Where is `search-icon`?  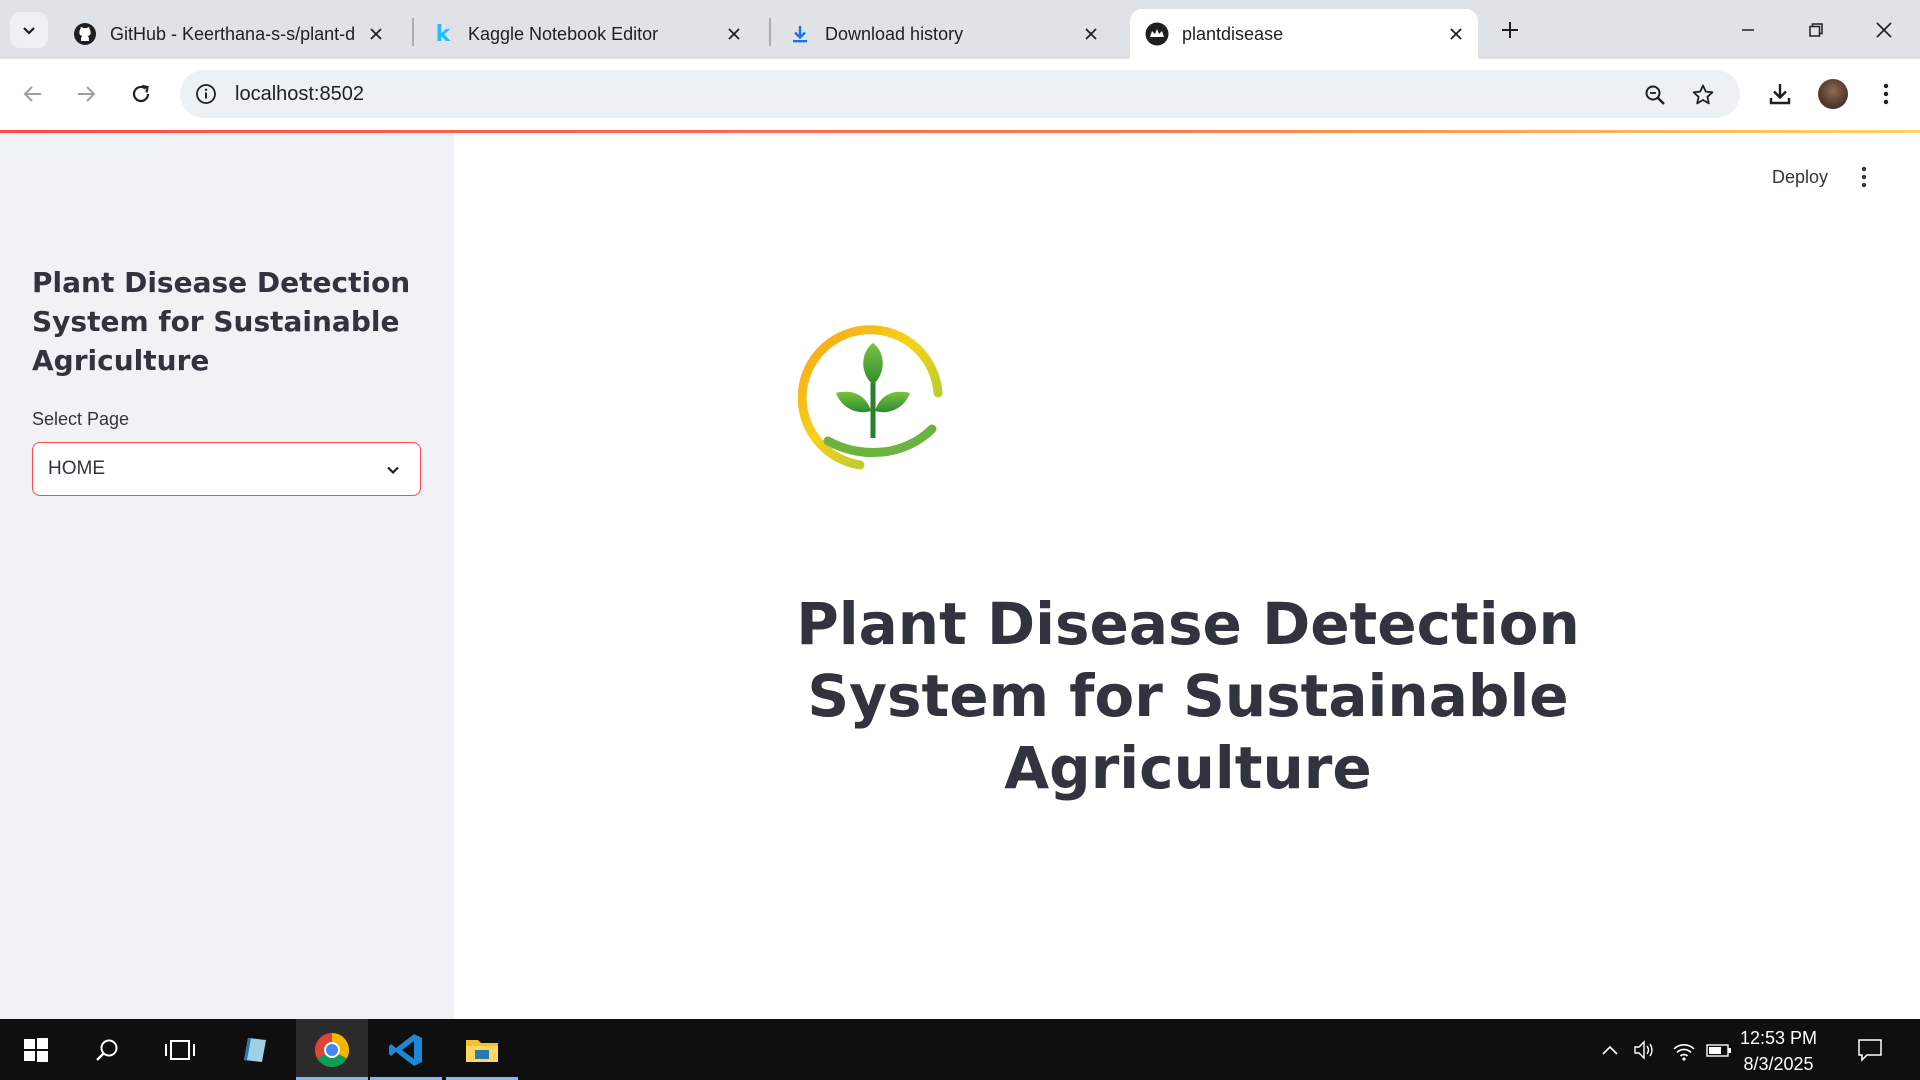
search-icon is located at coordinates (108, 1049).